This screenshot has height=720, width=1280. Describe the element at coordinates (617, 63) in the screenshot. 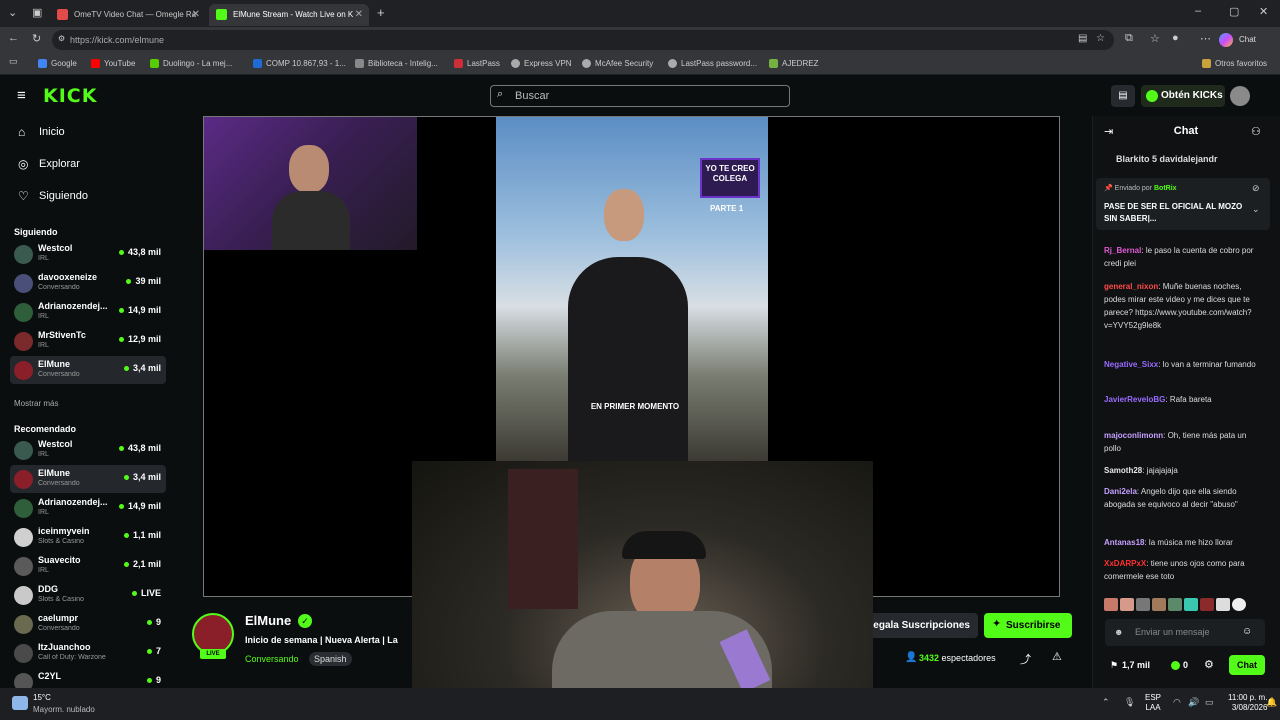

I see `bookmark-mcafee: McAfee Security` at that location.